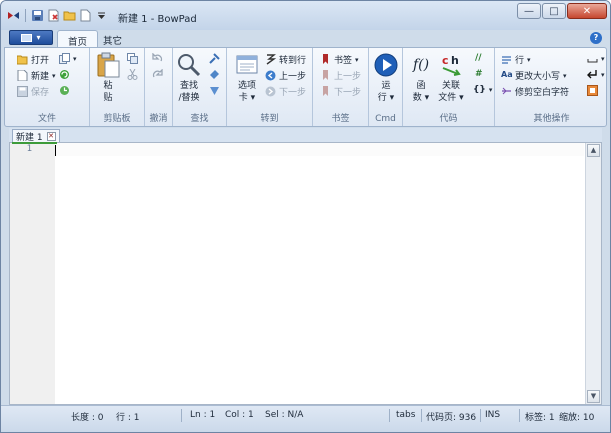 The image size is (611, 433). Describe the element at coordinates (340, 75) in the screenshot. I see `bookmark-prev-button: 上一步` at that location.